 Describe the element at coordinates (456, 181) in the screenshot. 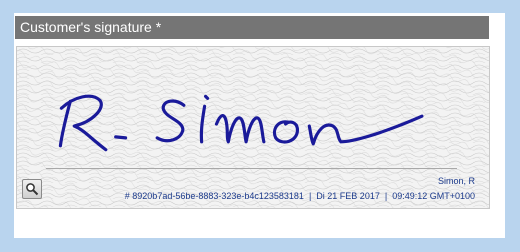

I see `signer-name: Simon, R` at that location.